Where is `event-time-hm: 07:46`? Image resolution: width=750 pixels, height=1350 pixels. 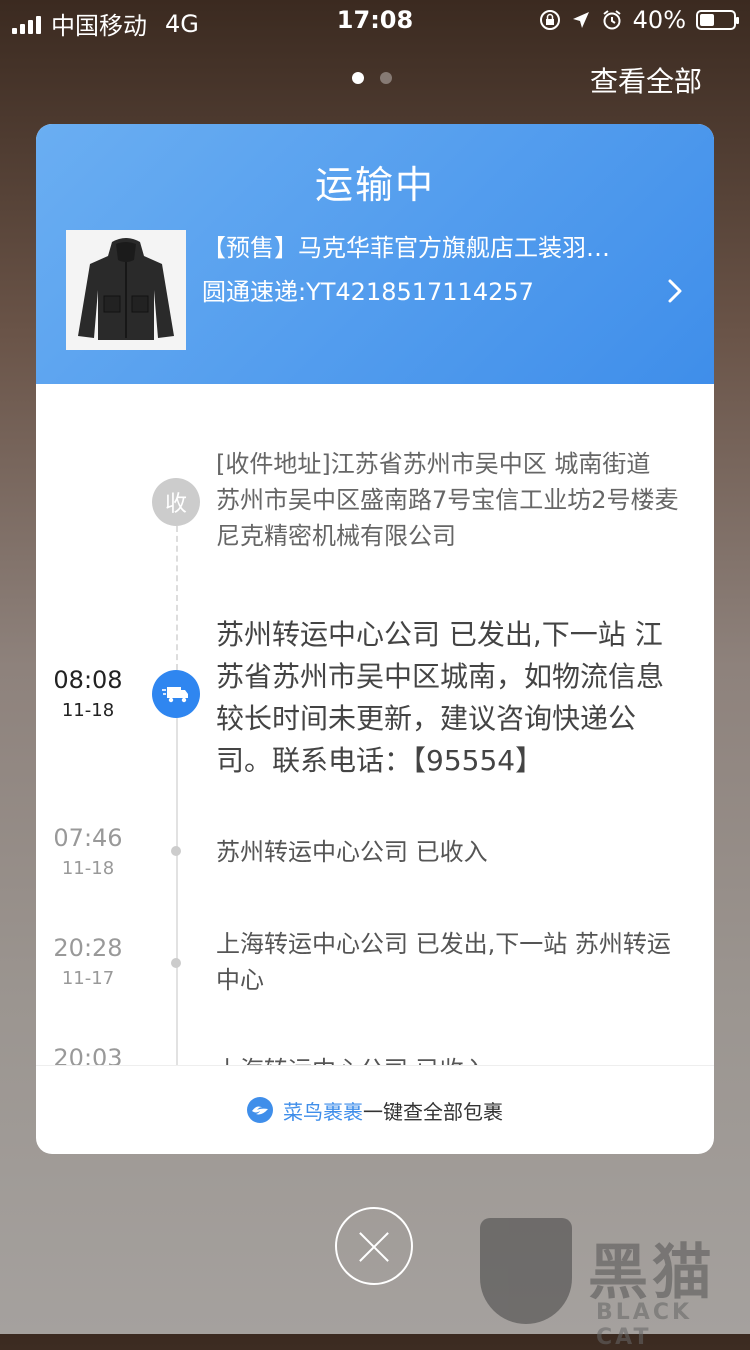
event-time-hm: 07:46 is located at coordinates (88, 838).